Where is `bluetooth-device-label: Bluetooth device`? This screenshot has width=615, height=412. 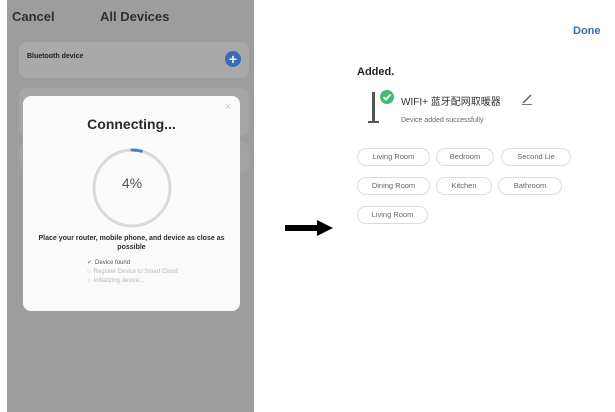
bluetooth-device-label: Bluetooth device is located at coordinates (55, 56).